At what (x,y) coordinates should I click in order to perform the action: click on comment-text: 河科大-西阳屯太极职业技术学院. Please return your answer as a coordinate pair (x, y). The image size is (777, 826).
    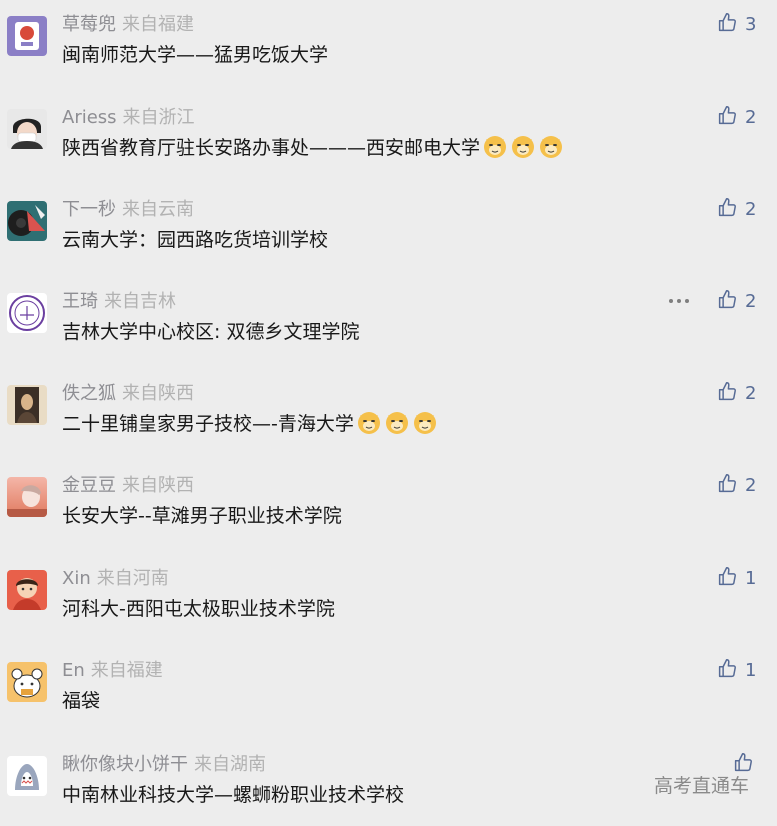
    Looking at the image, I should click on (198, 609).